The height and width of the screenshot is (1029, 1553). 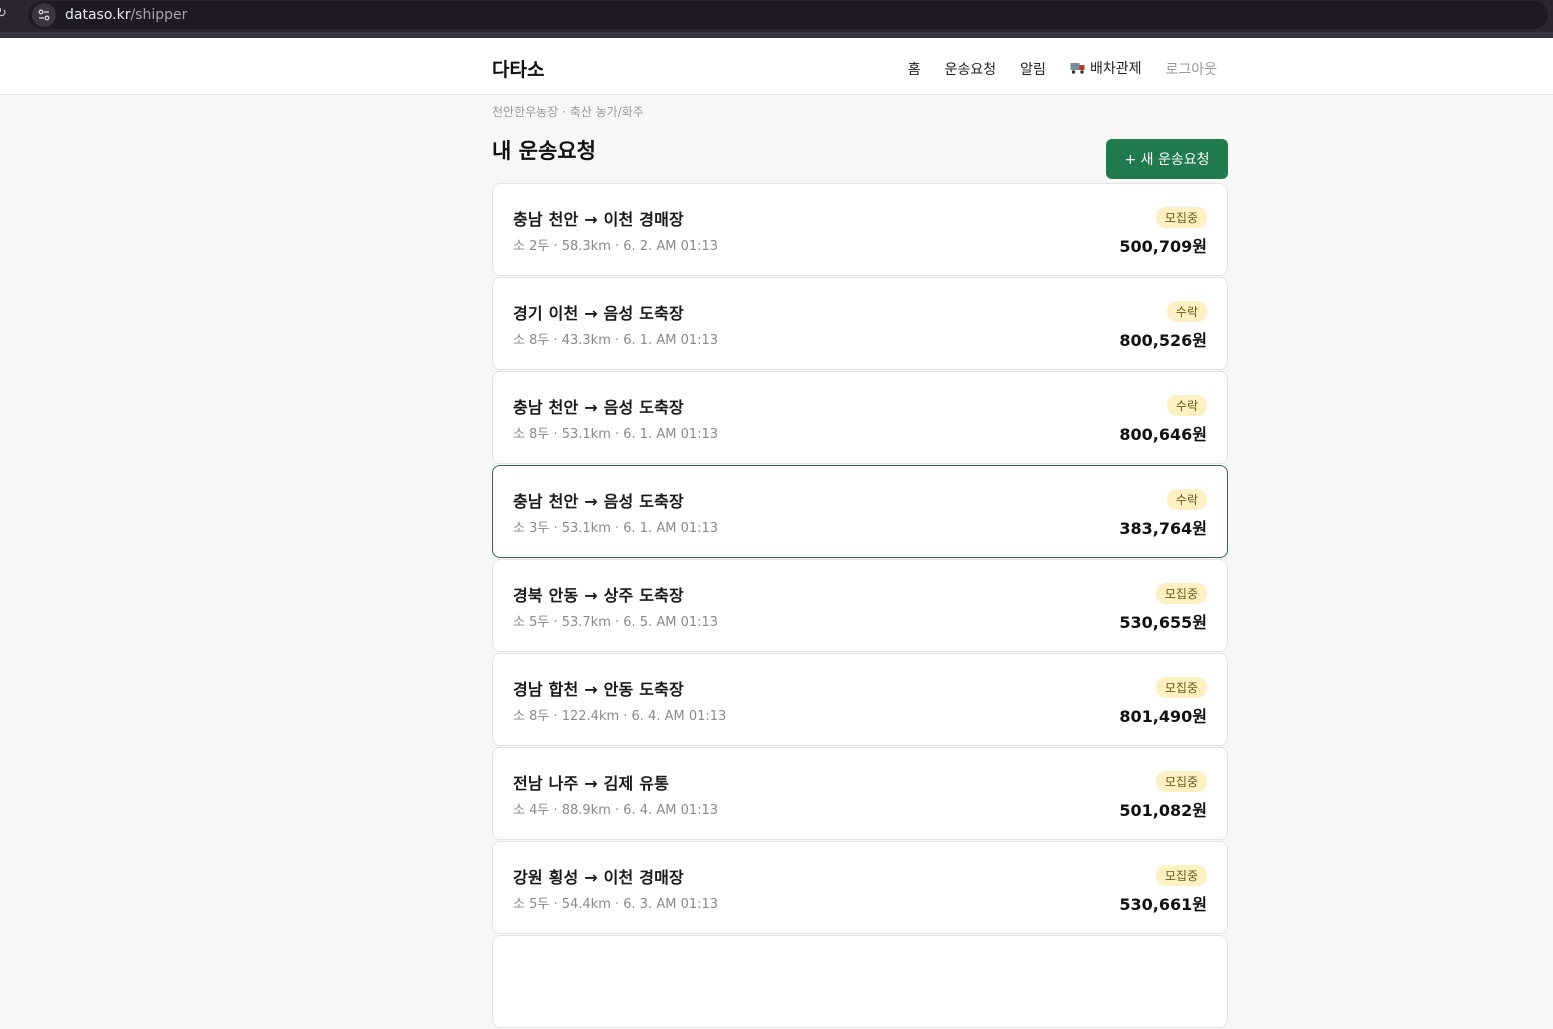 I want to click on nav-alerts: 알림, so click(x=1033, y=69).